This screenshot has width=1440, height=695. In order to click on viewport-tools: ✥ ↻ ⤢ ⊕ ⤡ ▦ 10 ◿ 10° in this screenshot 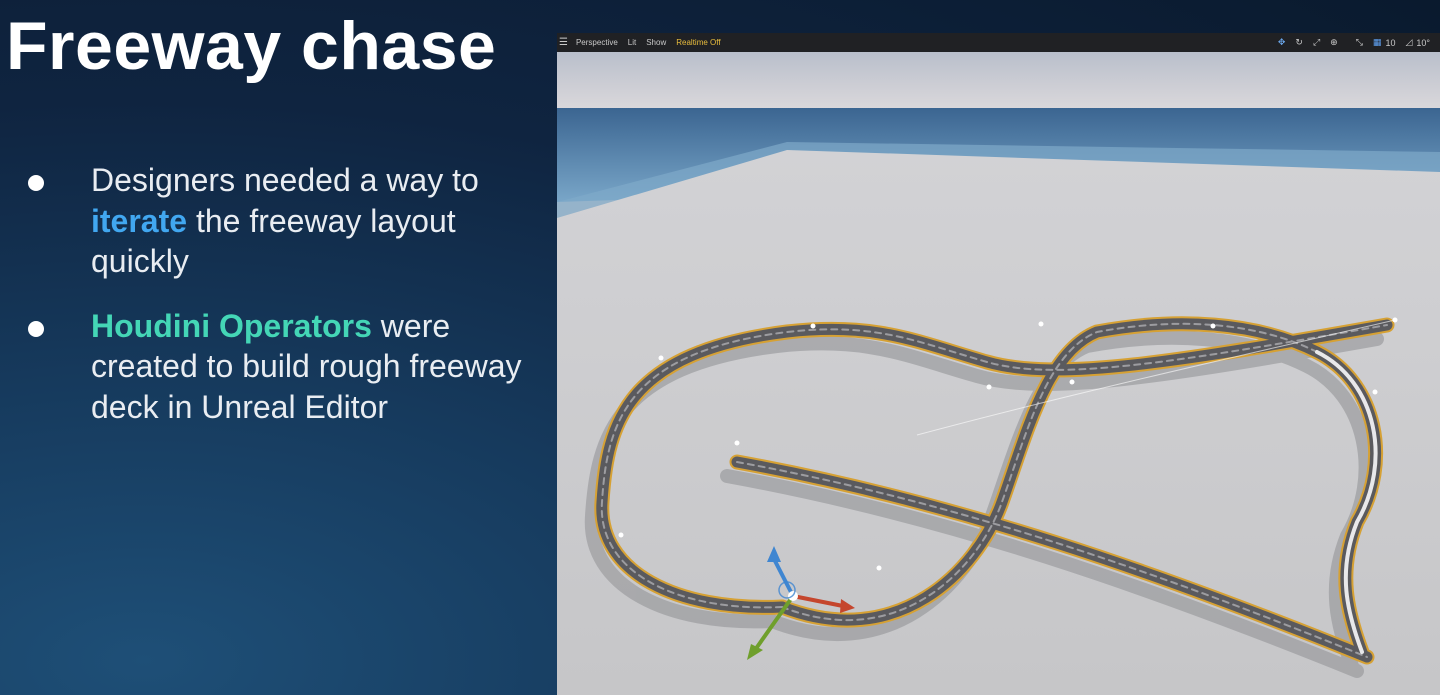, I will do `click(1359, 42)`.